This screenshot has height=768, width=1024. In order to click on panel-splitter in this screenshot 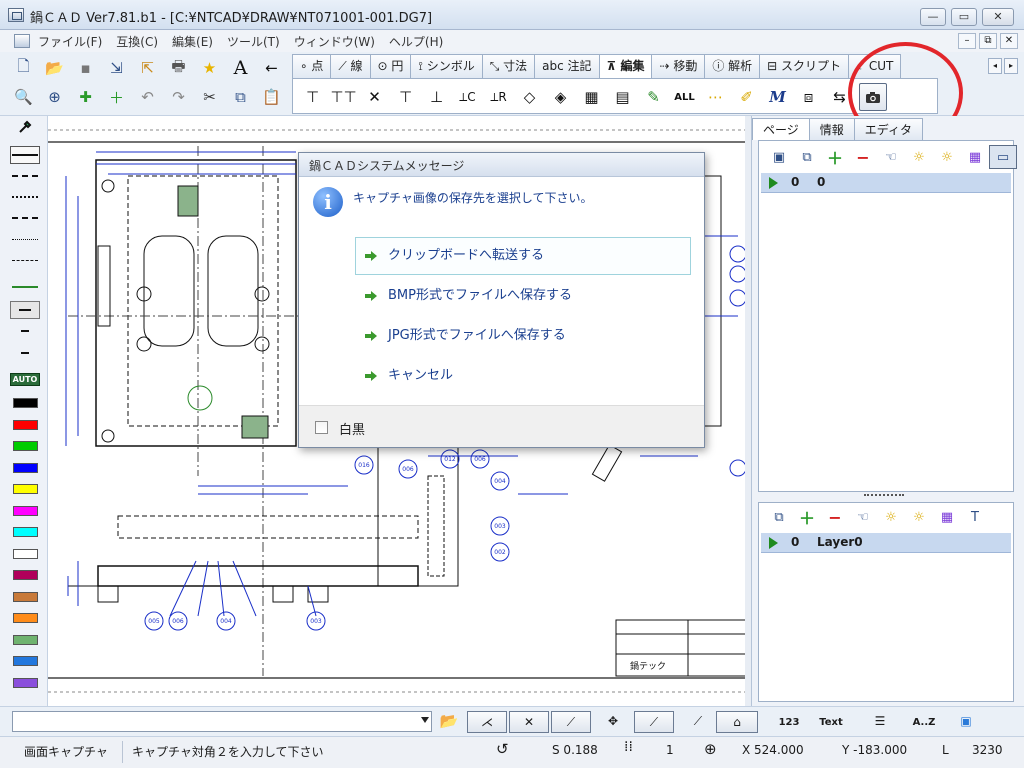, I will do `click(884, 496)`.